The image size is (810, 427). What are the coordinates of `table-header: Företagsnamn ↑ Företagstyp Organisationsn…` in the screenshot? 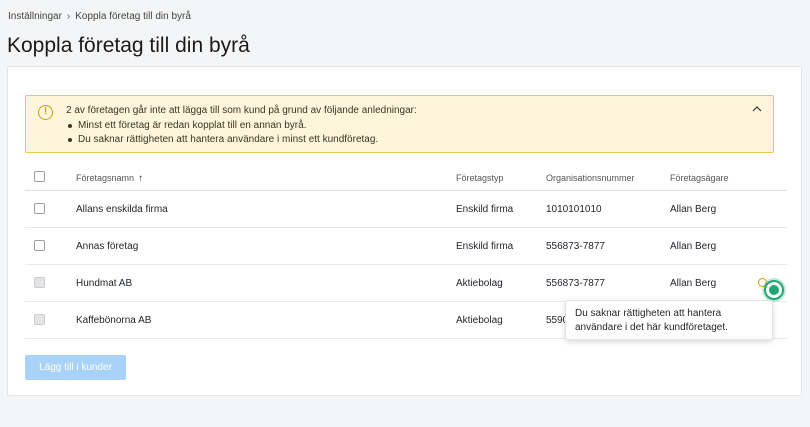 It's located at (406, 178).